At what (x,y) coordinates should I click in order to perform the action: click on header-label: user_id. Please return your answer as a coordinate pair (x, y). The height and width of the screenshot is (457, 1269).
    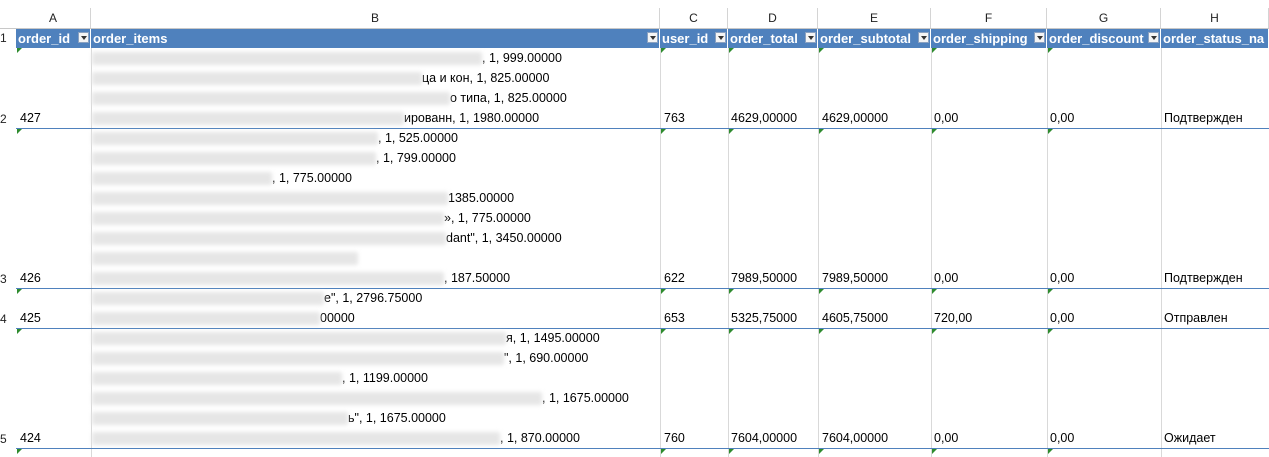
    Looking at the image, I should click on (685, 38).